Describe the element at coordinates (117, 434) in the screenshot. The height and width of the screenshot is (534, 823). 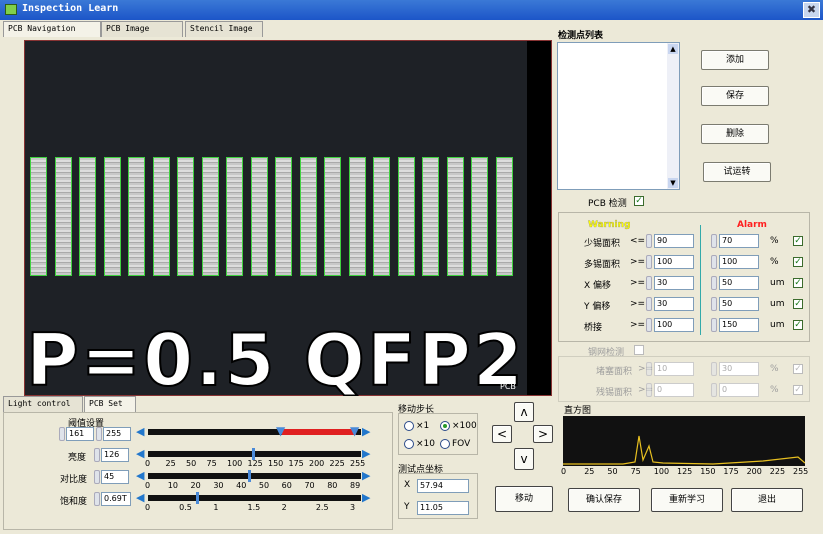
I see `thr-high-input: 255` at that location.